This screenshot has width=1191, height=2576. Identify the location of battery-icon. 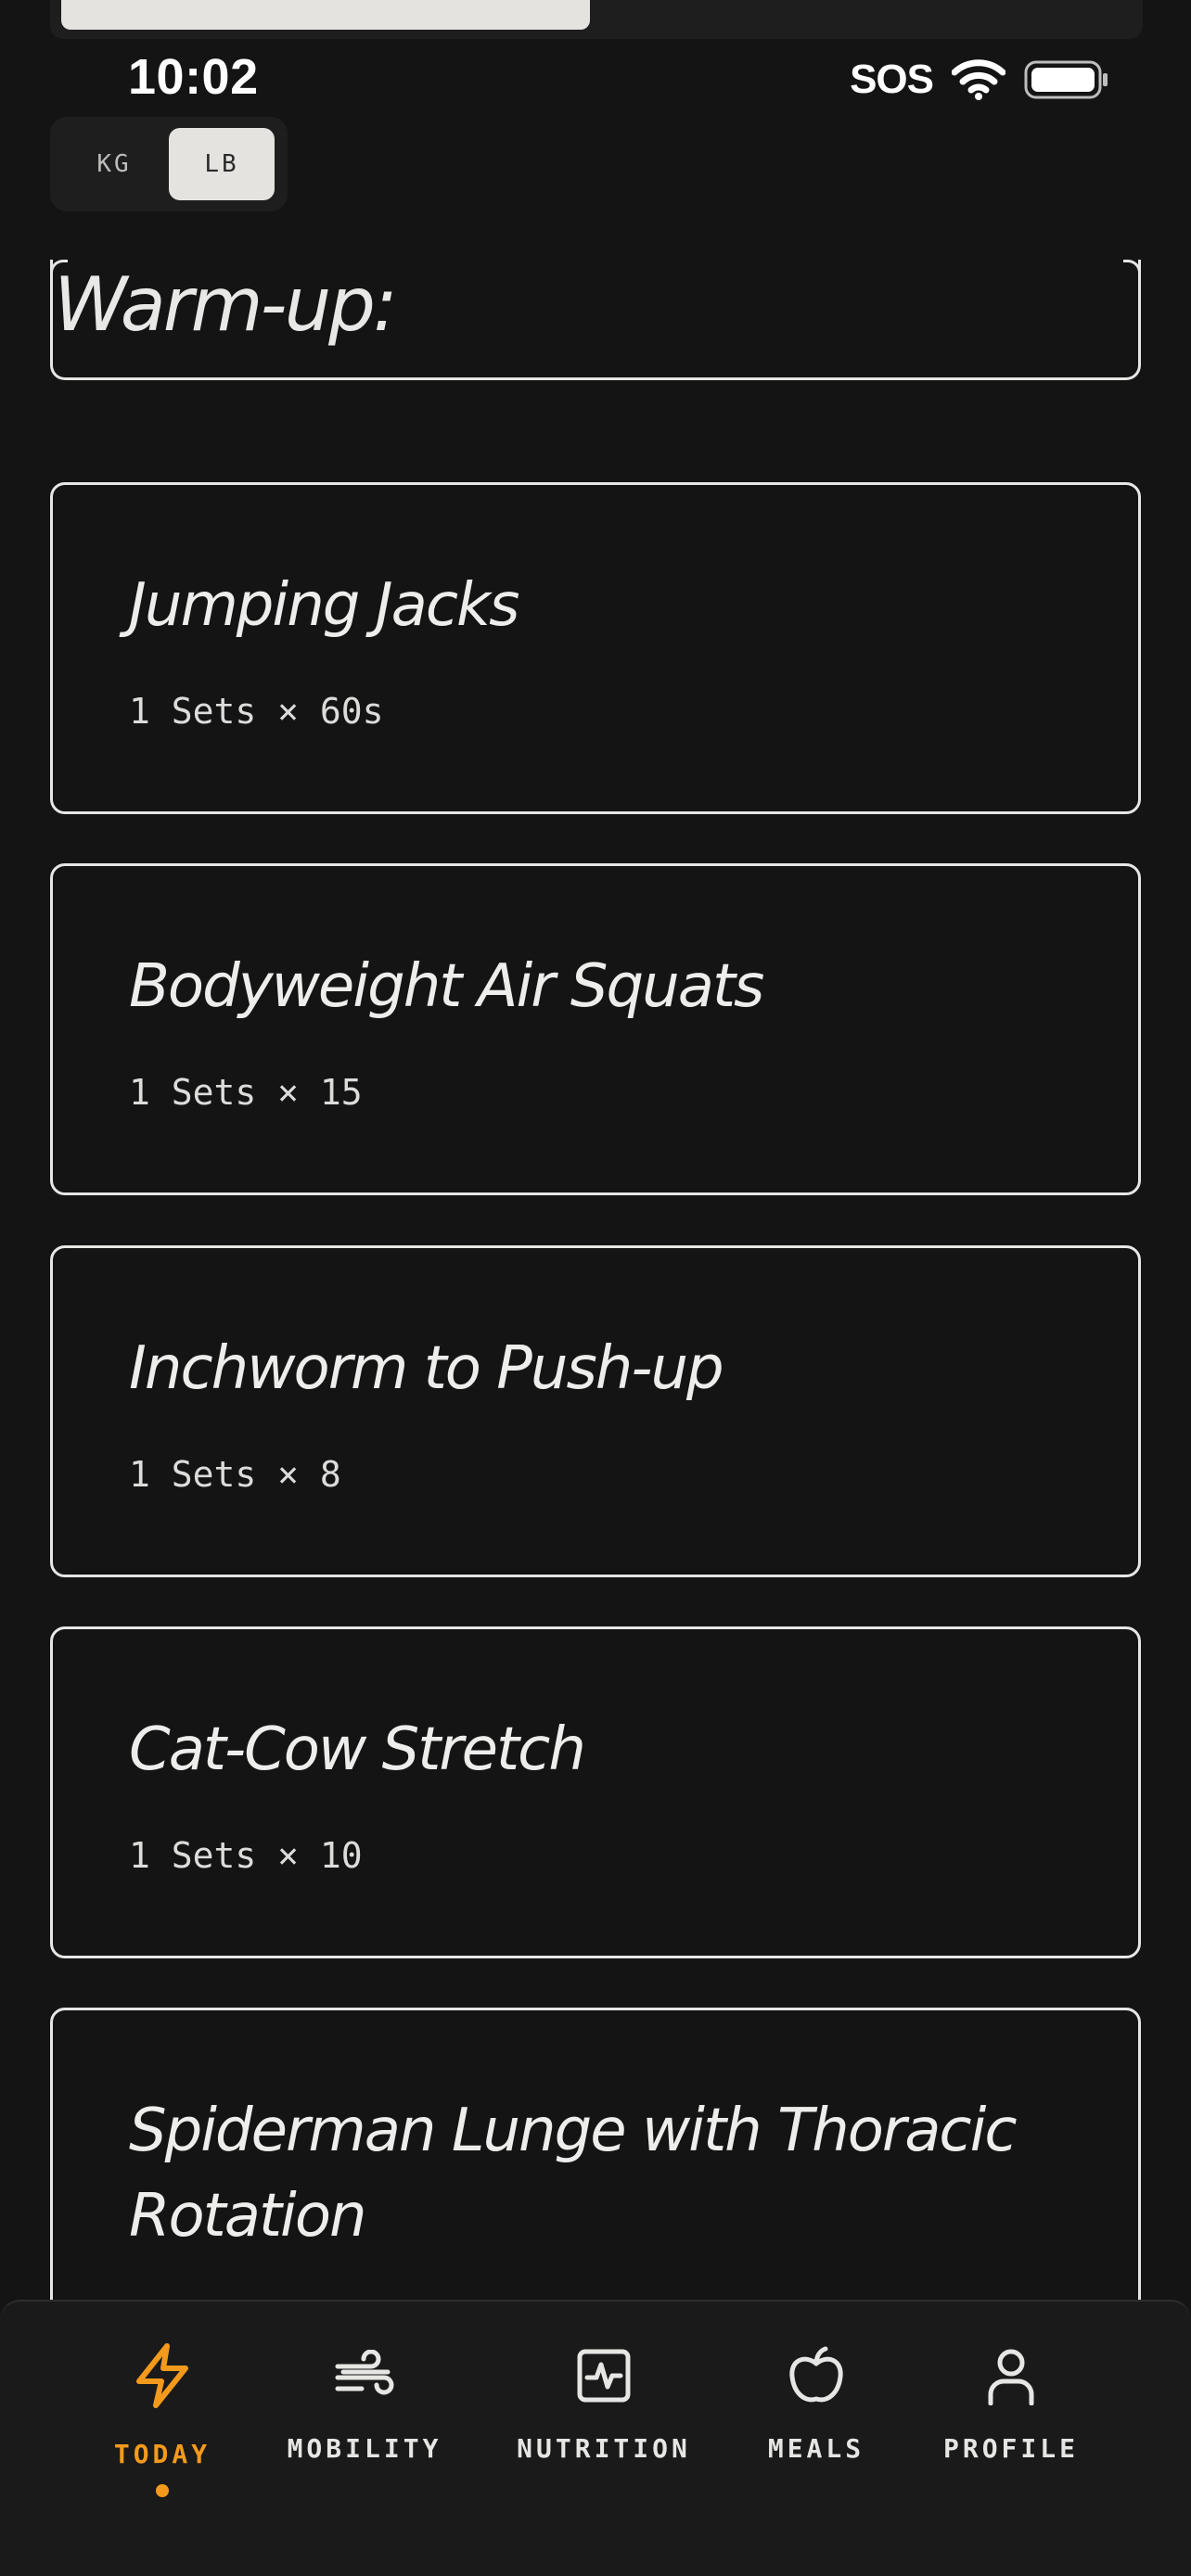
(1066, 79).